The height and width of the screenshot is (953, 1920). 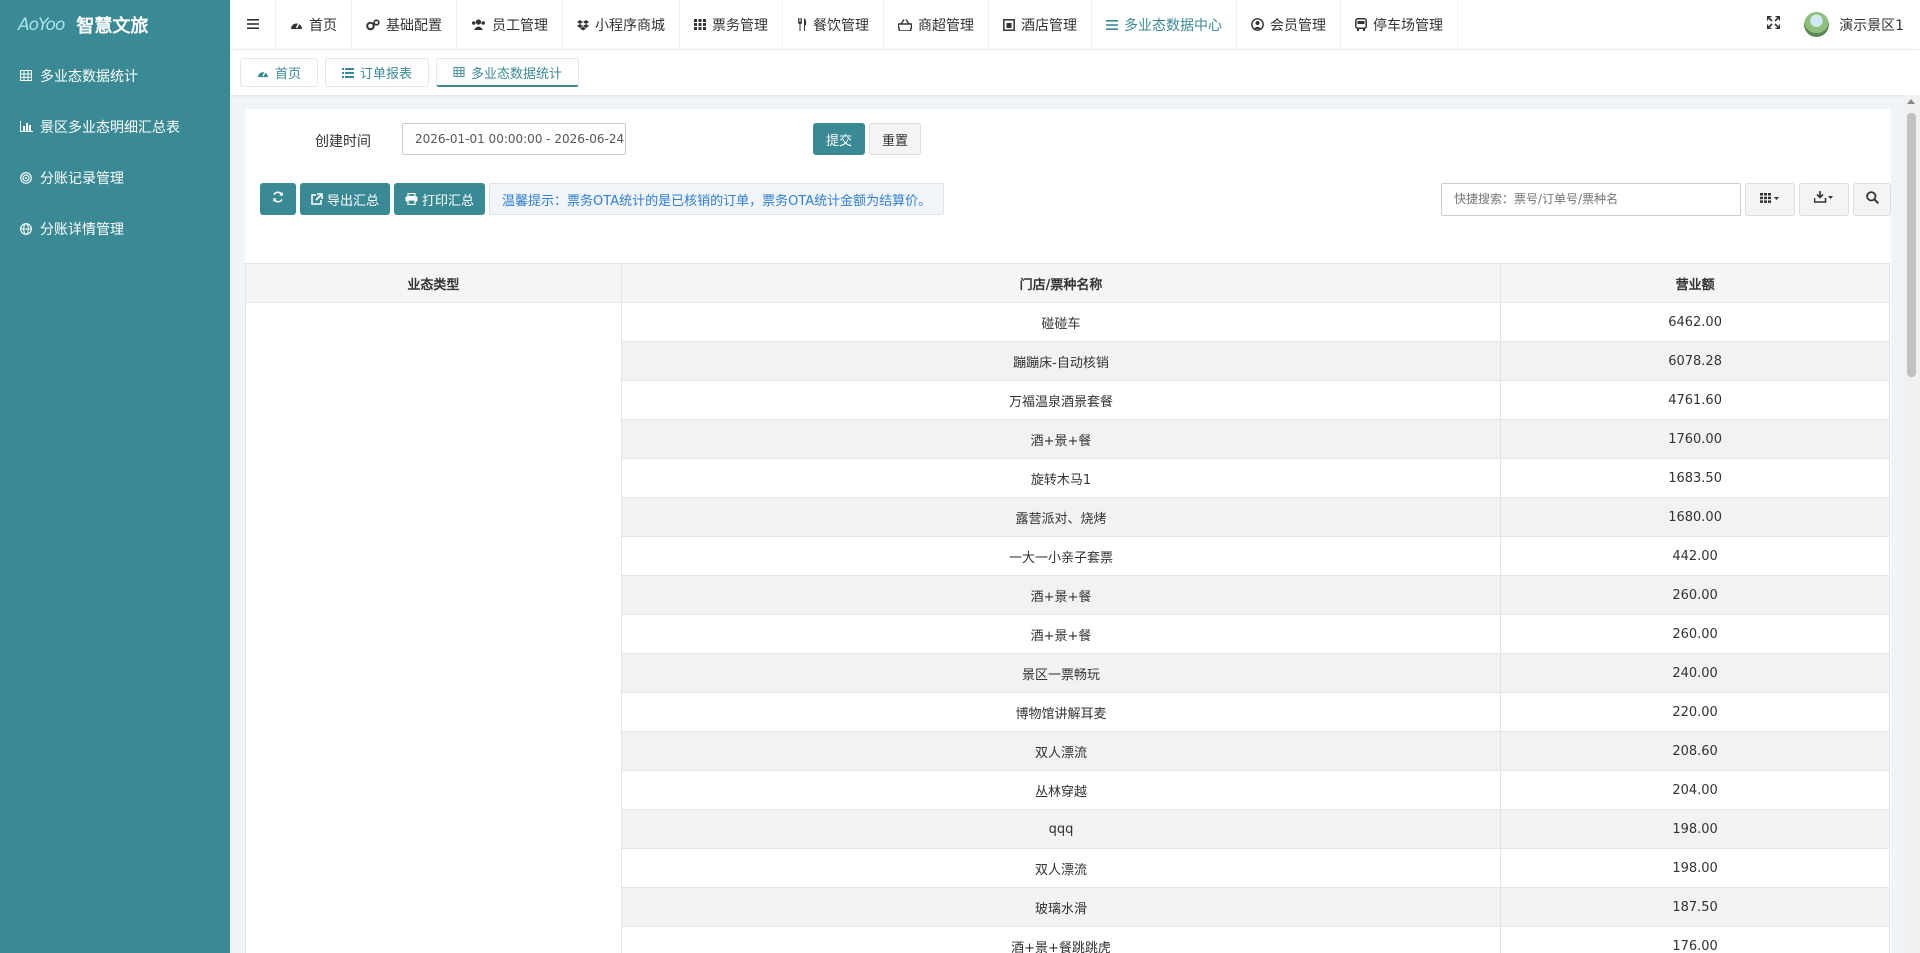 What do you see at coordinates (89, 76) in the screenshot?
I see `sidebar-item-label: 多业态数据统计` at bounding box center [89, 76].